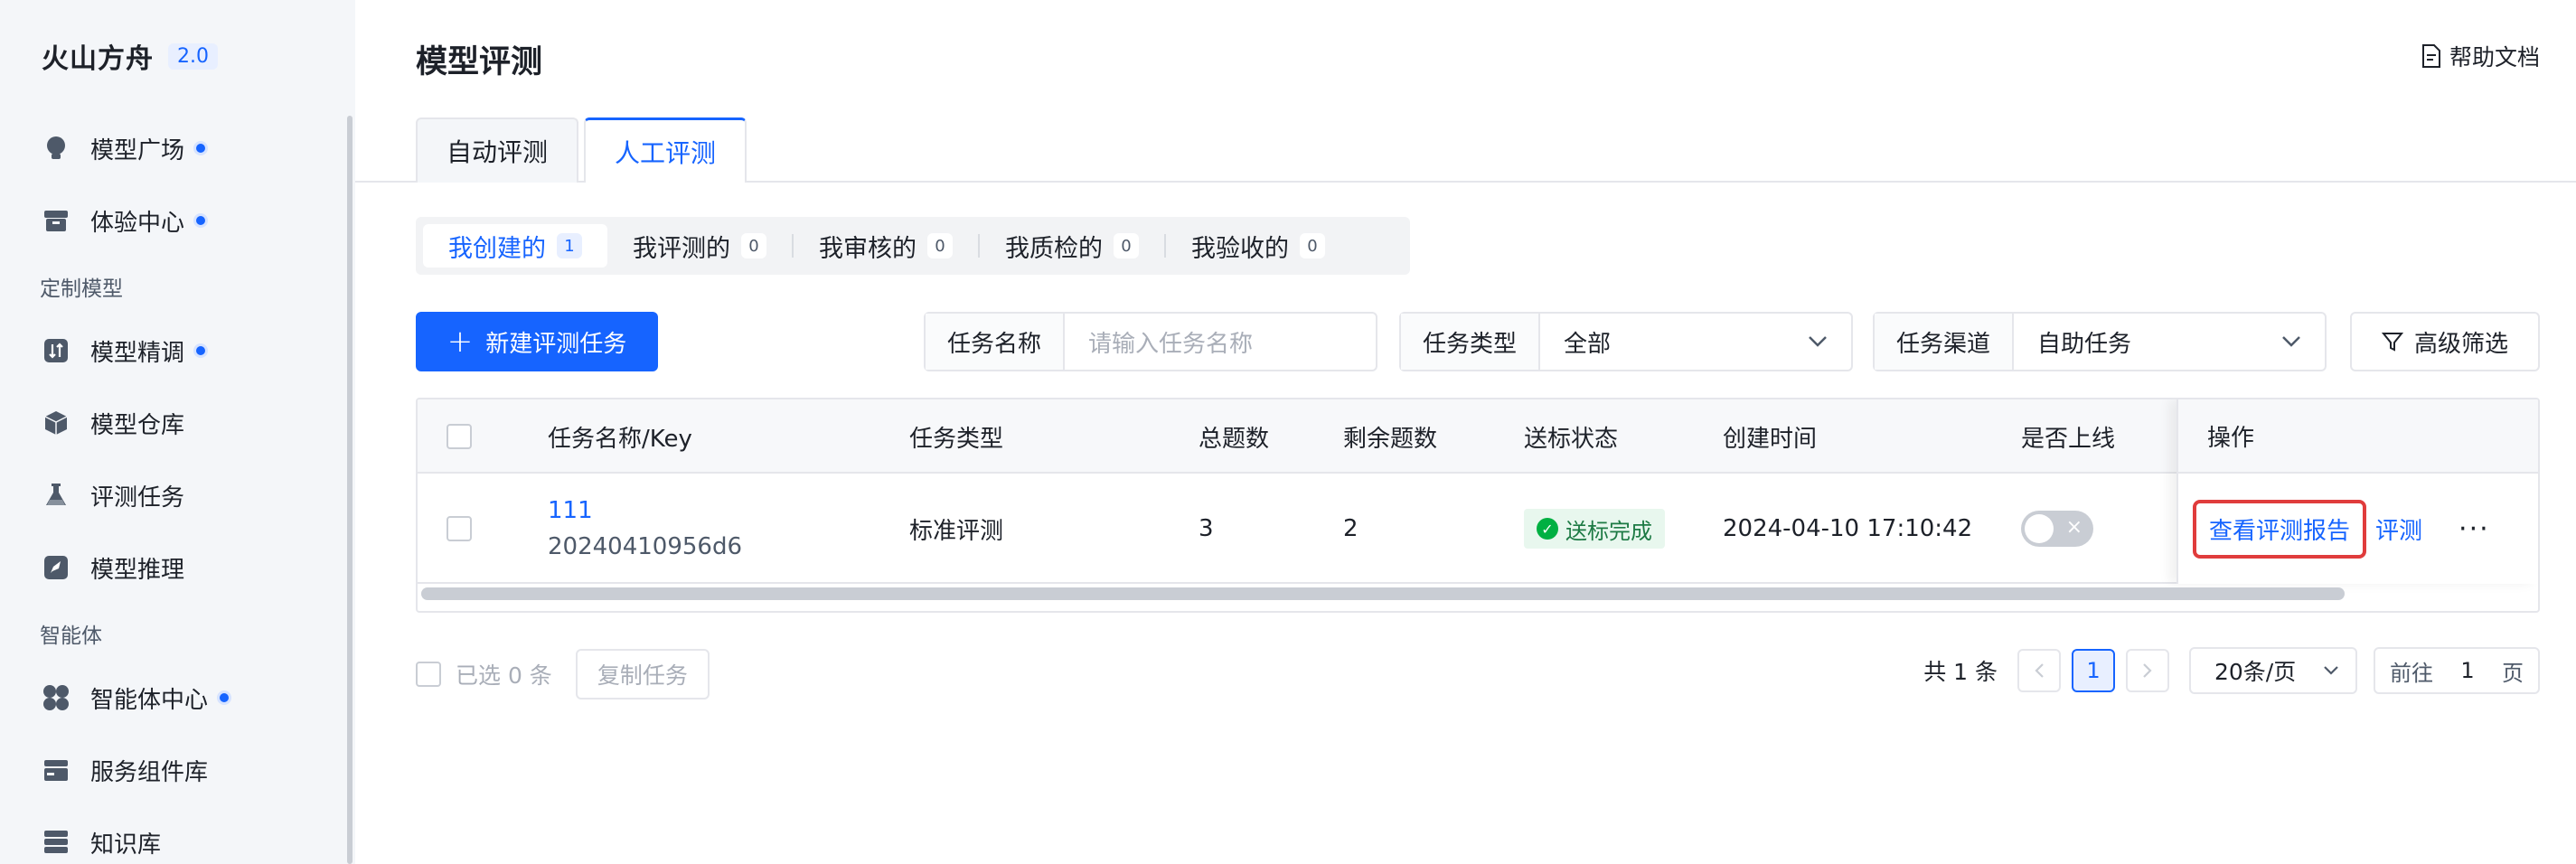 The width and height of the screenshot is (2576, 864). I want to click on task-type-select: 全部, so click(1696, 342).